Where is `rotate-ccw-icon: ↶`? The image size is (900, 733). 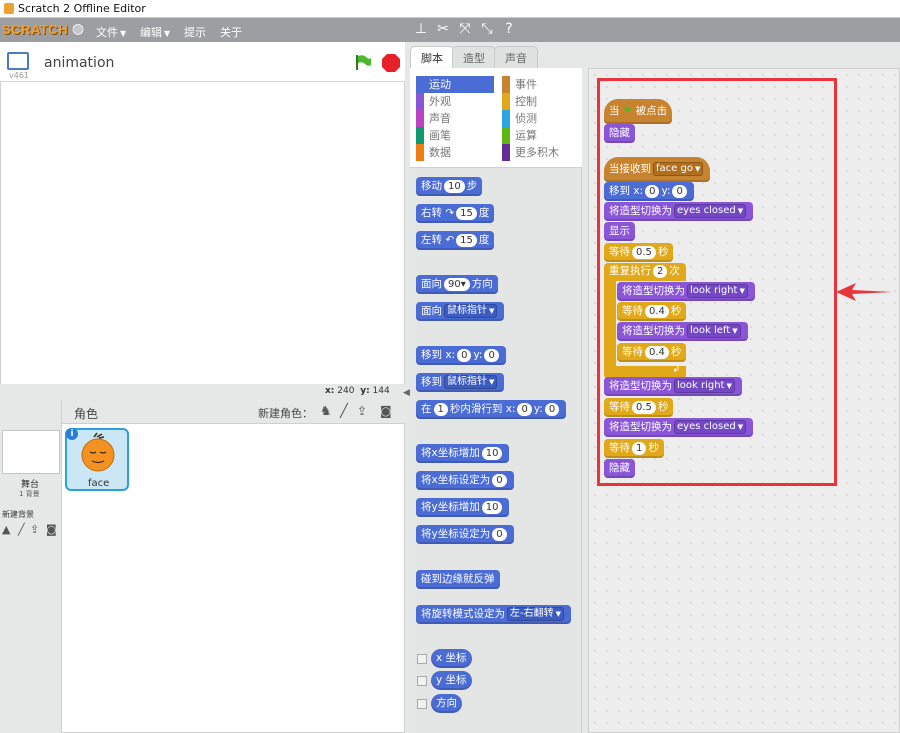
rotate-ccw-icon: ↶ is located at coordinates (450, 240).